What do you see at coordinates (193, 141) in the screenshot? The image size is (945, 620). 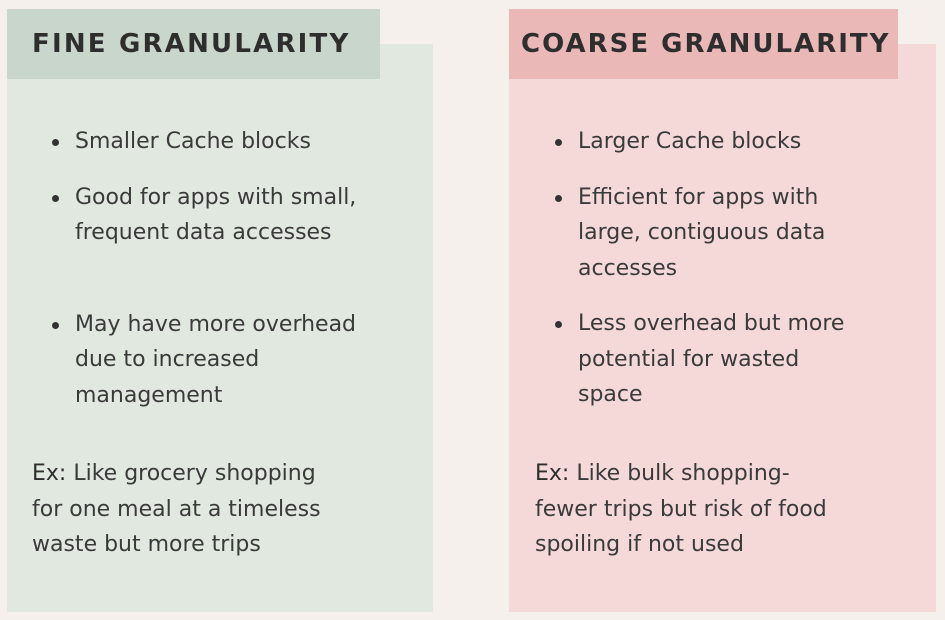 I see `fine-bullet-text: Smaller Cache blocks` at bounding box center [193, 141].